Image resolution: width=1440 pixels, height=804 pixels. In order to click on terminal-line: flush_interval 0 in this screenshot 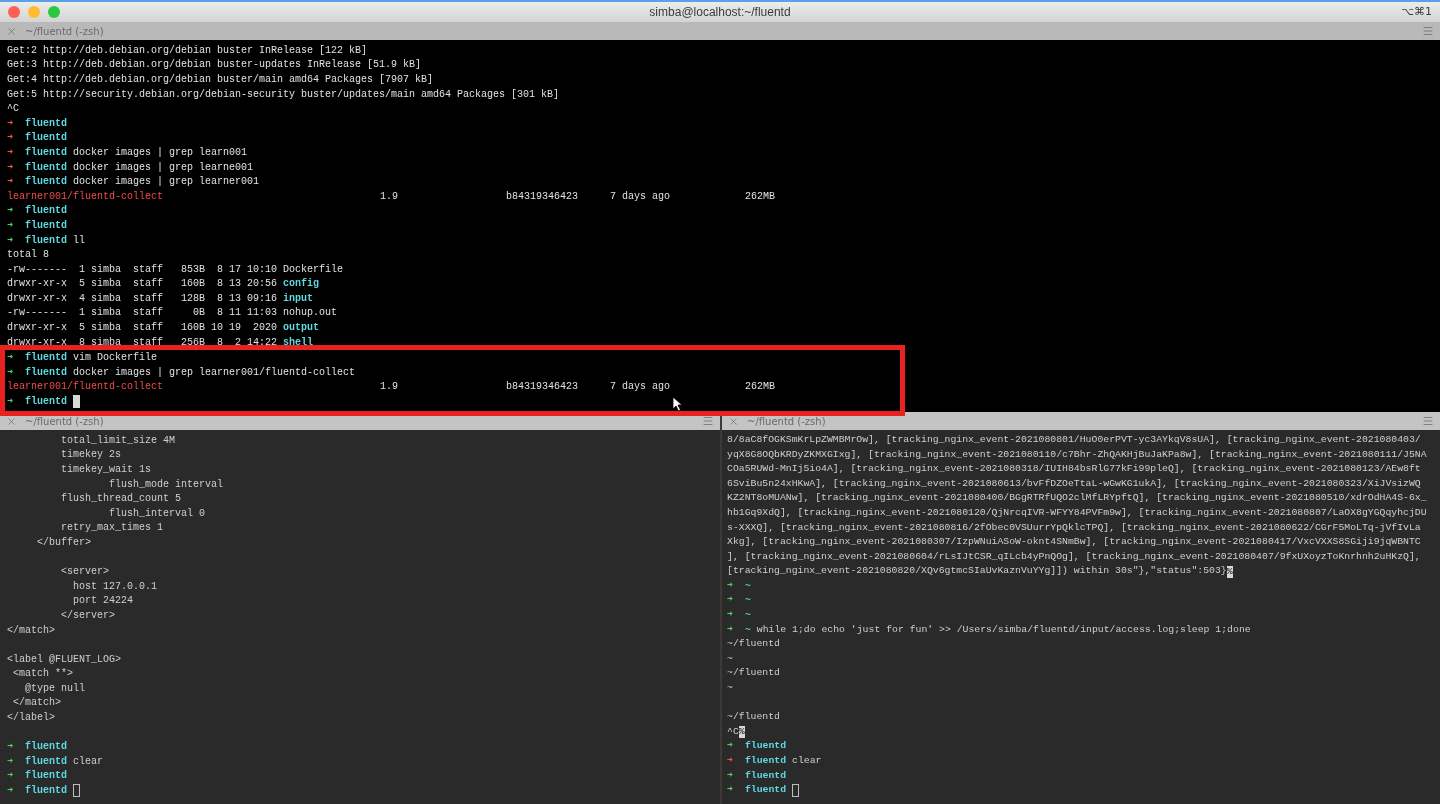, I will do `click(157, 513)`.